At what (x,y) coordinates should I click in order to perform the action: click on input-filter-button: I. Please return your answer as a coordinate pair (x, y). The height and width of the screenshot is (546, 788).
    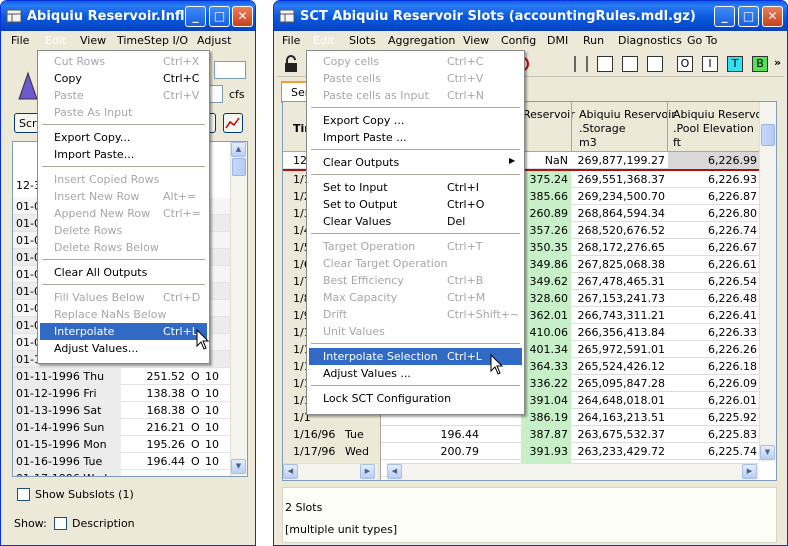
    Looking at the image, I should click on (710, 64).